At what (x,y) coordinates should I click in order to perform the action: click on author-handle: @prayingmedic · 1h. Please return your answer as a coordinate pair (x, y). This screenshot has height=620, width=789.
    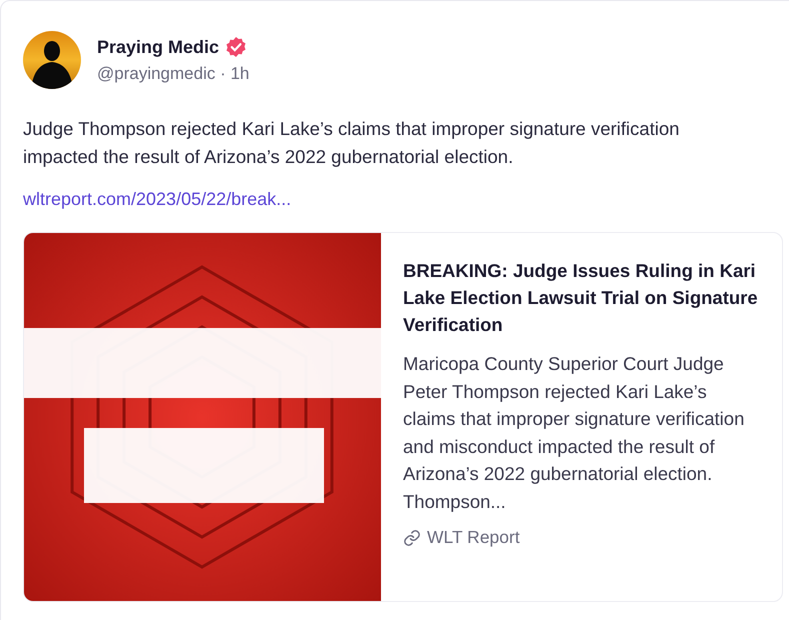
    Looking at the image, I should click on (173, 74).